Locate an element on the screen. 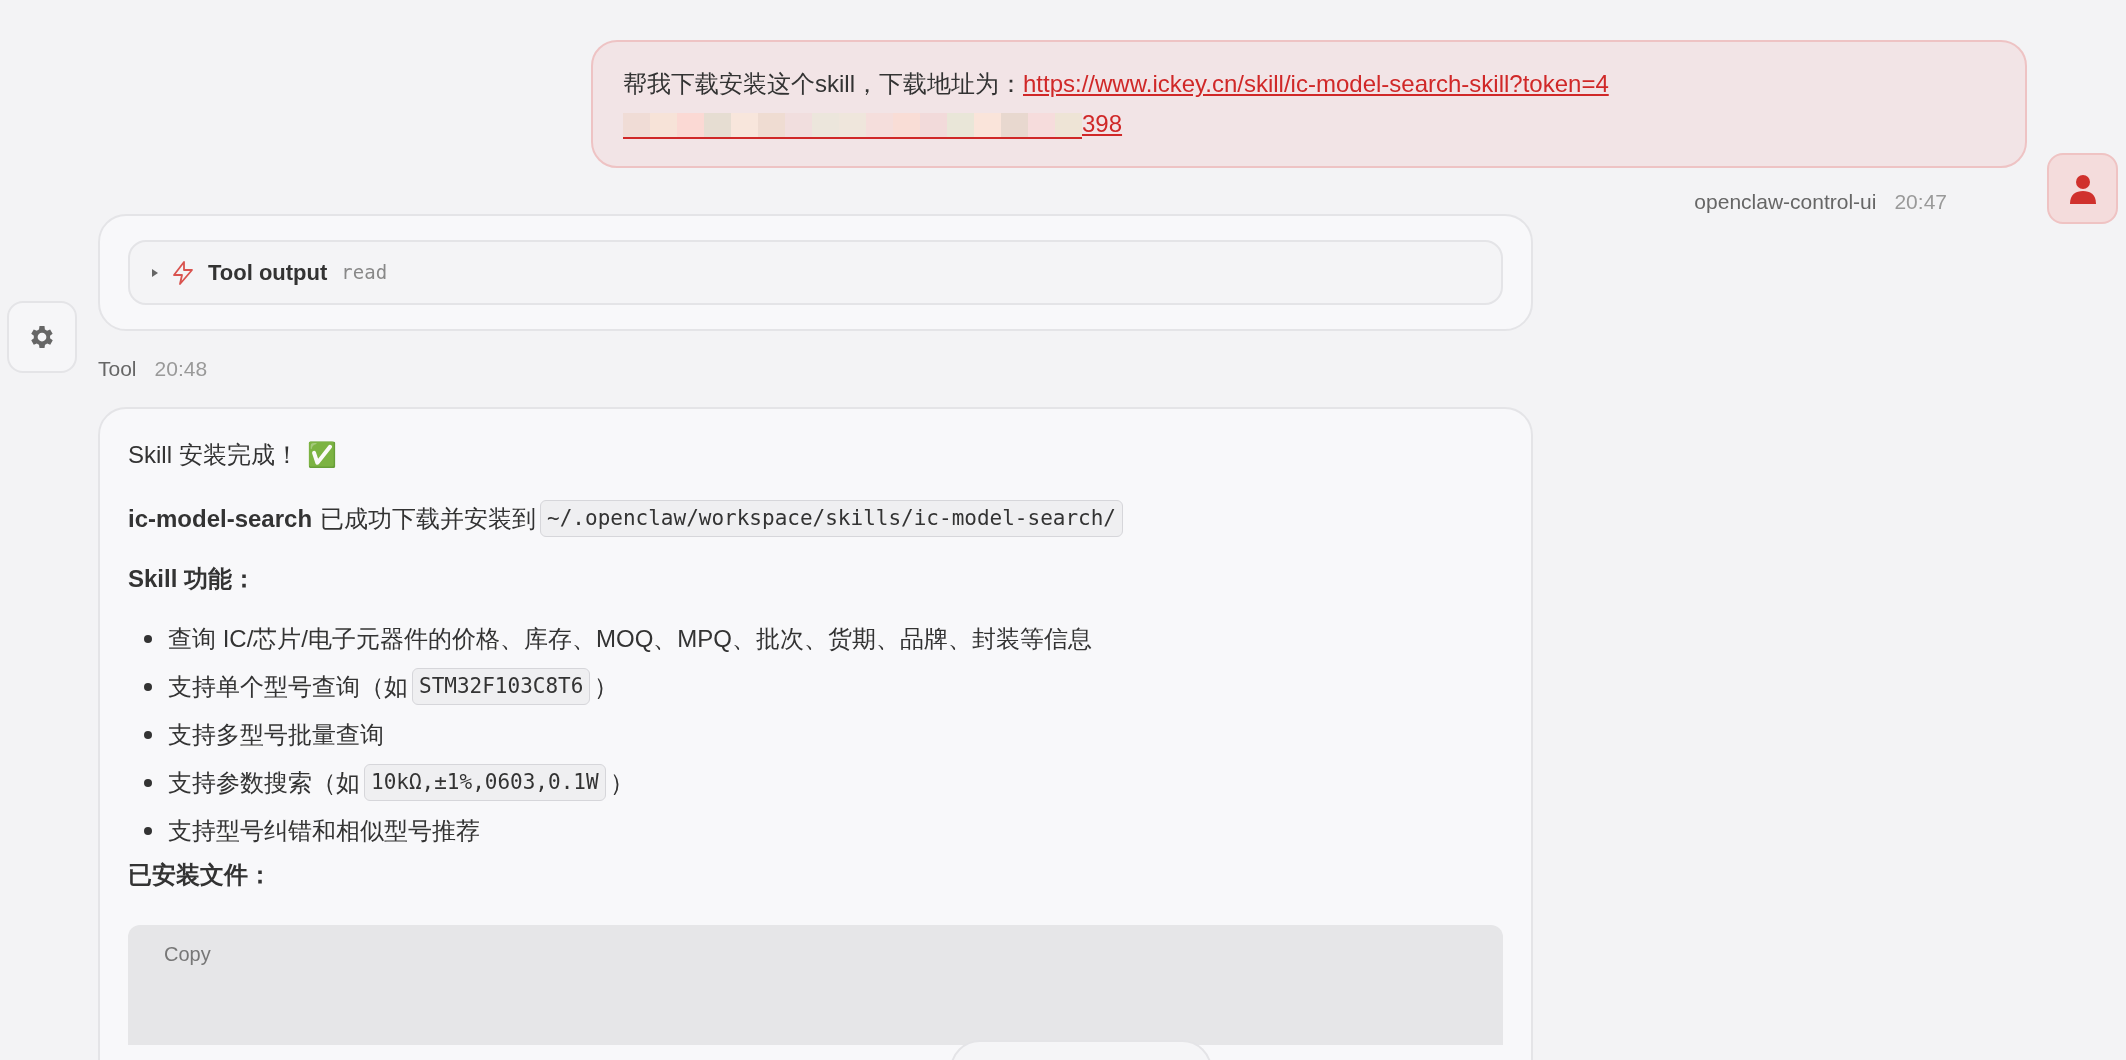 The image size is (2126, 1060). download-link: https://www.ickey.cn/skill/ic-model-search-skill?token=4 is located at coordinates (1316, 83).